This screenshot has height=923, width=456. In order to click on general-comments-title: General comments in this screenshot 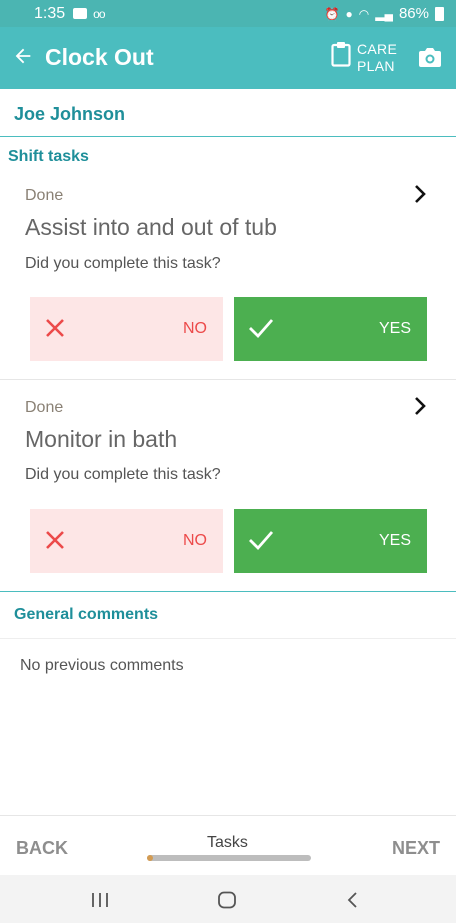, I will do `click(86, 614)`.